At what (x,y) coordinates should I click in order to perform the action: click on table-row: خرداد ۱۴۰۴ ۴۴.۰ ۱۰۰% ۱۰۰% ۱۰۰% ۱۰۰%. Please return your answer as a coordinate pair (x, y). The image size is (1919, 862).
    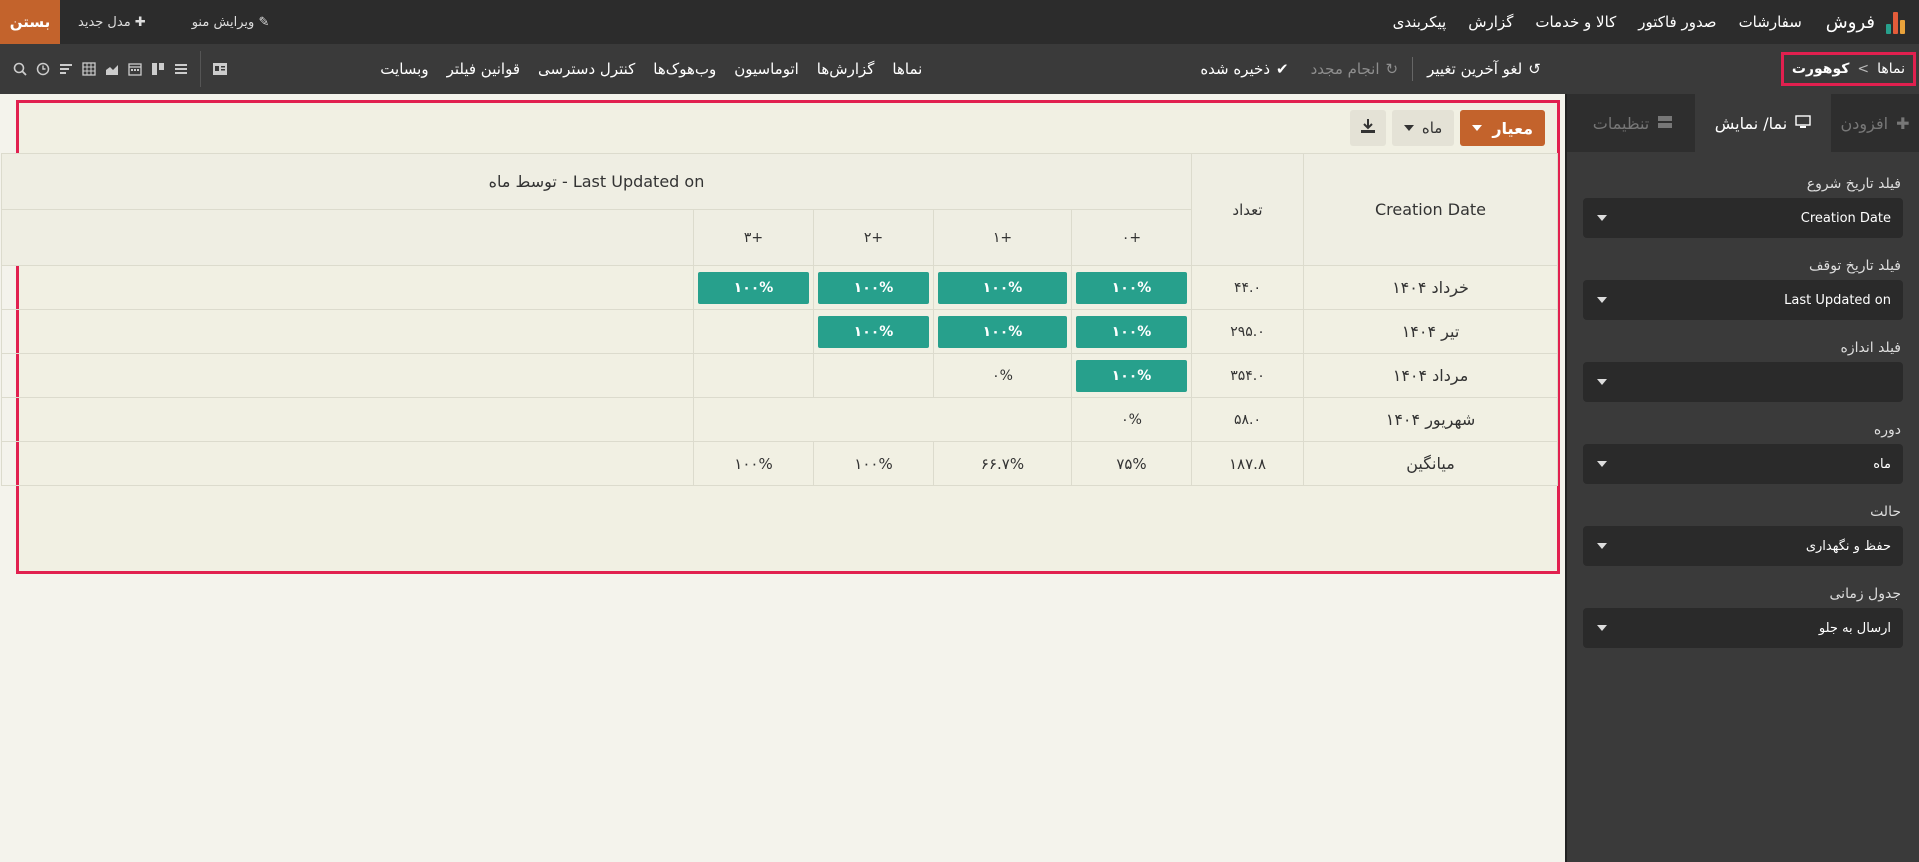
    Looking at the image, I should click on (779, 287).